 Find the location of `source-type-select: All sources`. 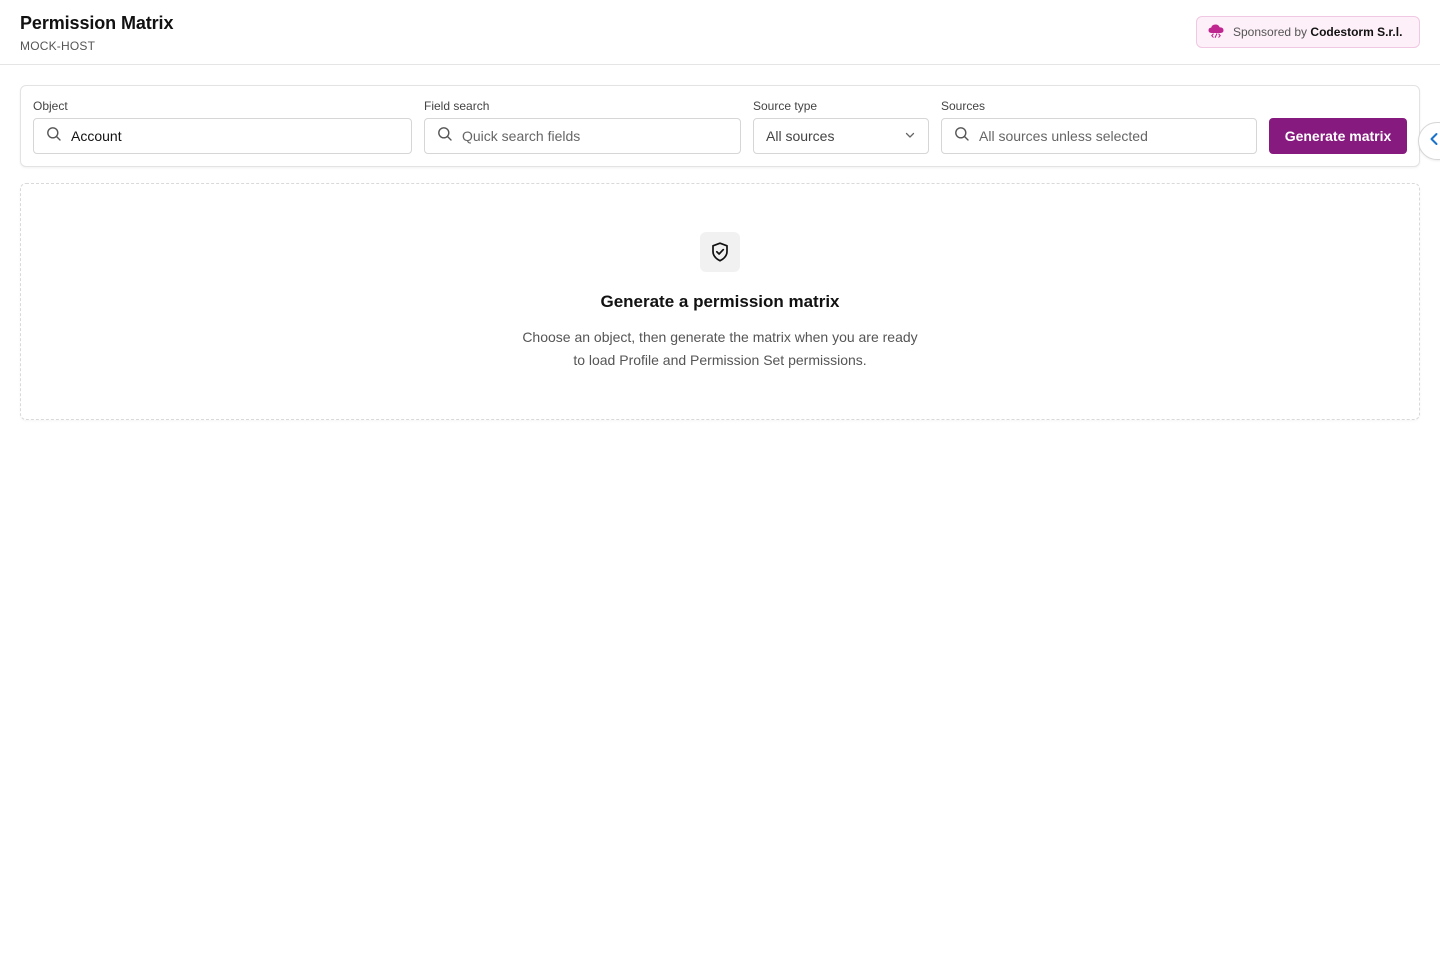

source-type-select: All sources is located at coordinates (841, 136).